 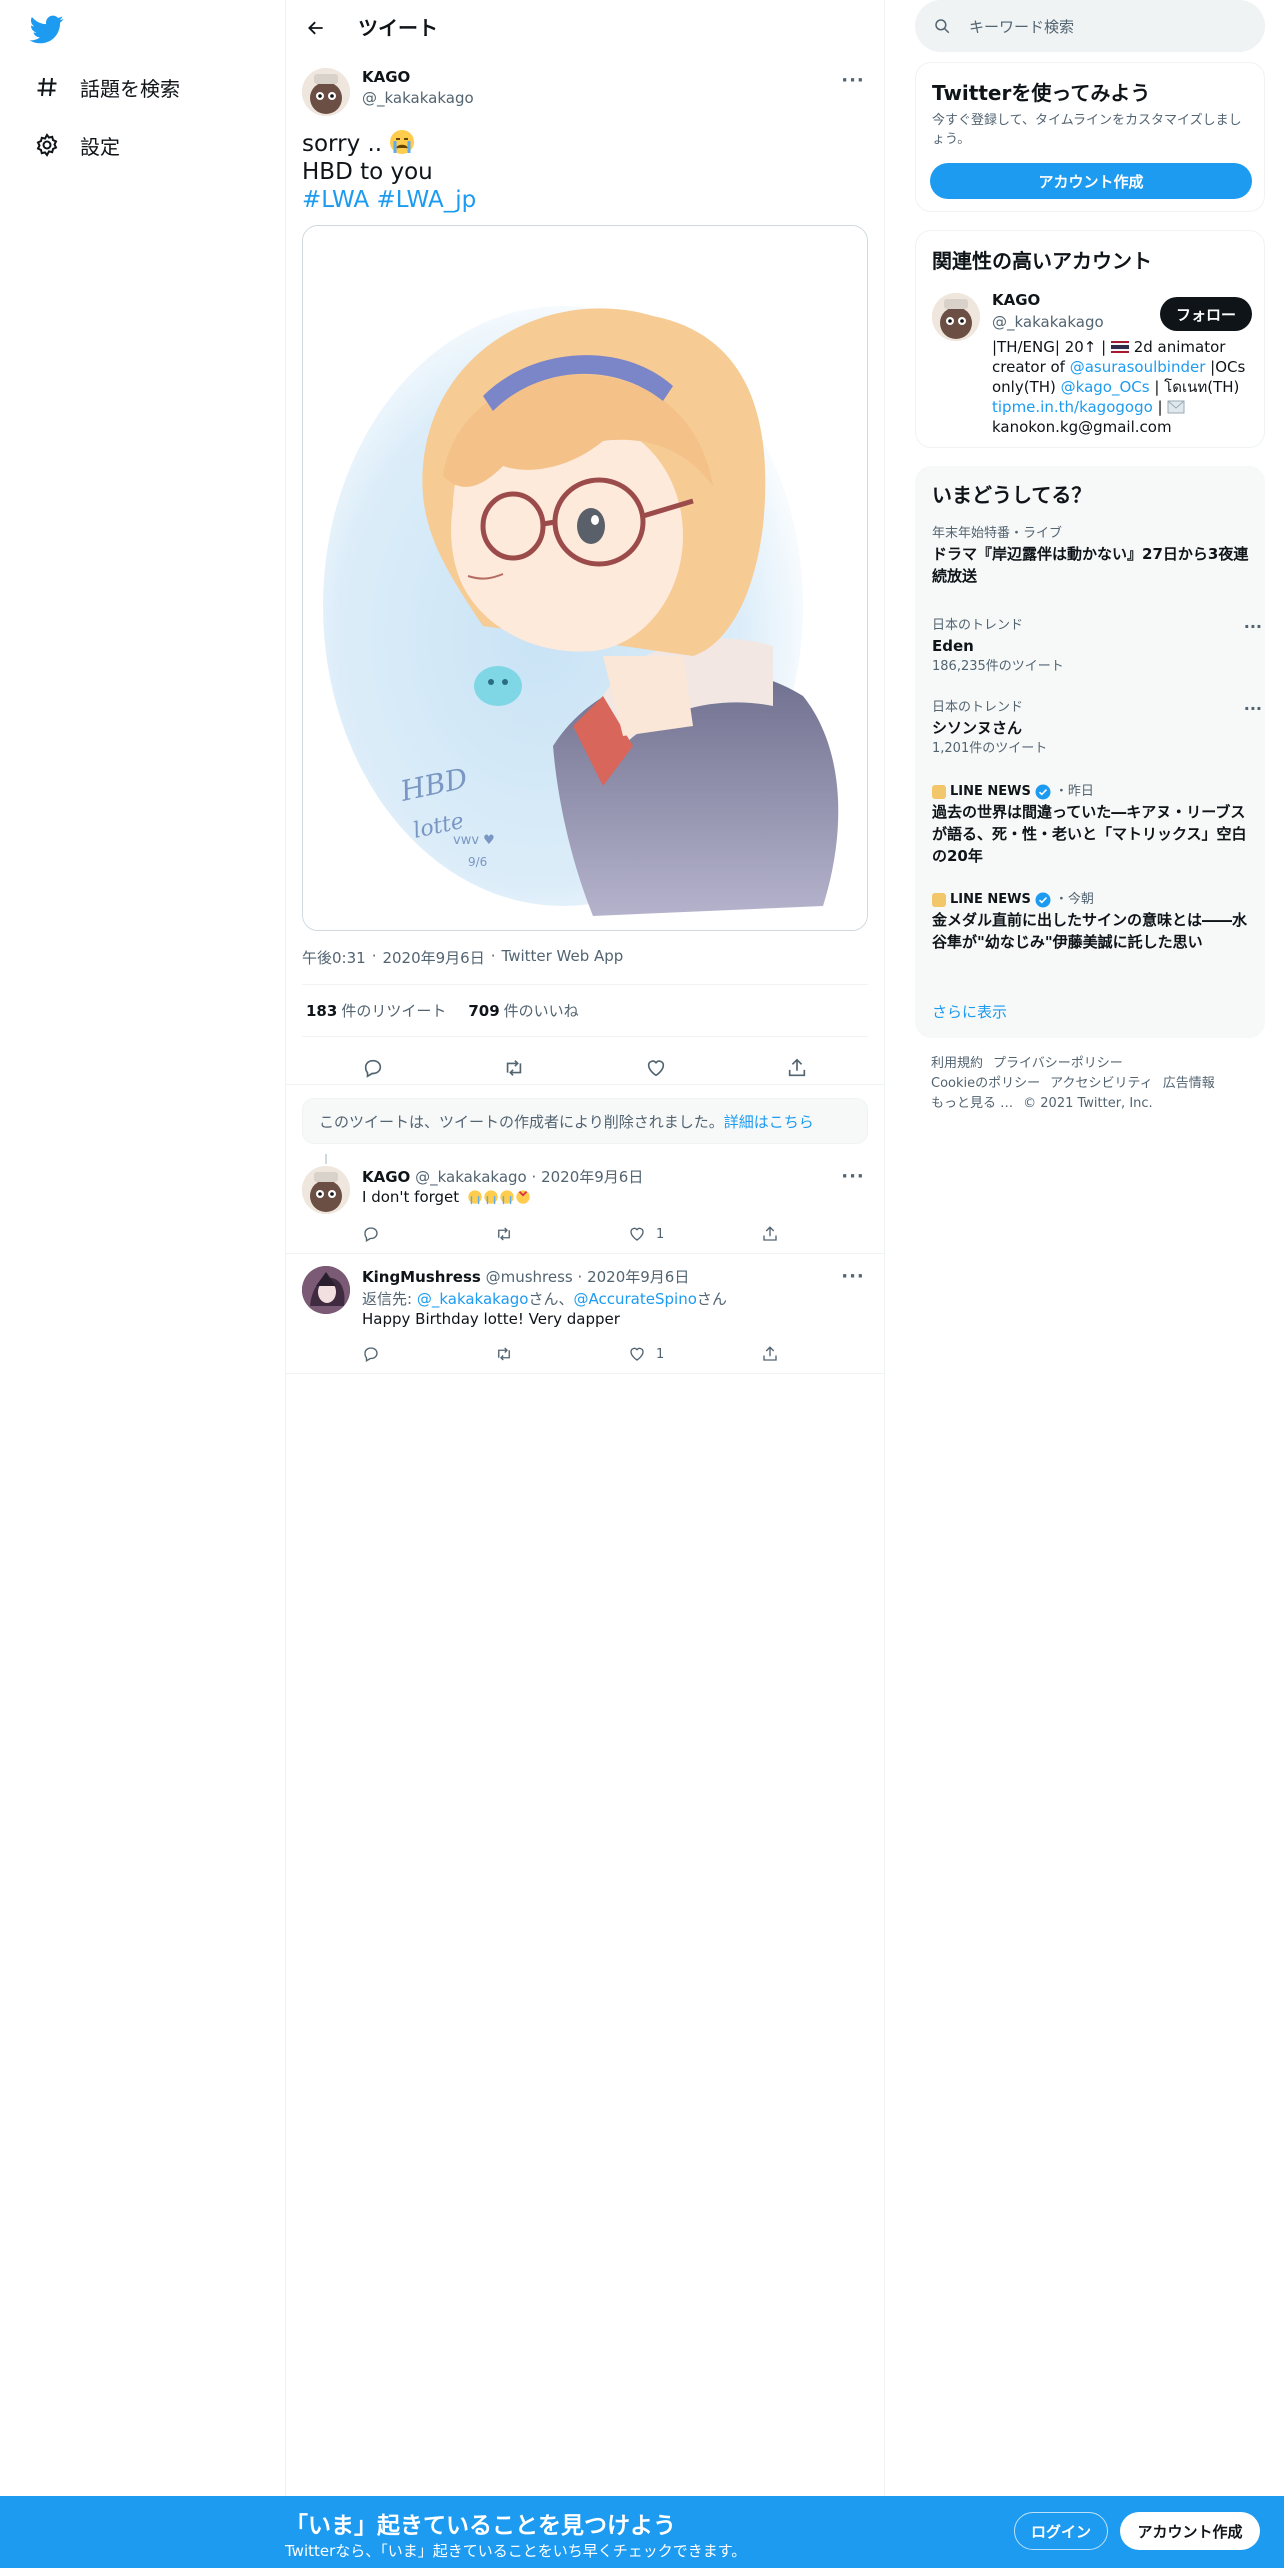 I want to click on signup-subtitle: 今すぐ登録して、タイムラインをカスタマイズしましょう。, so click(x=1087, y=130).